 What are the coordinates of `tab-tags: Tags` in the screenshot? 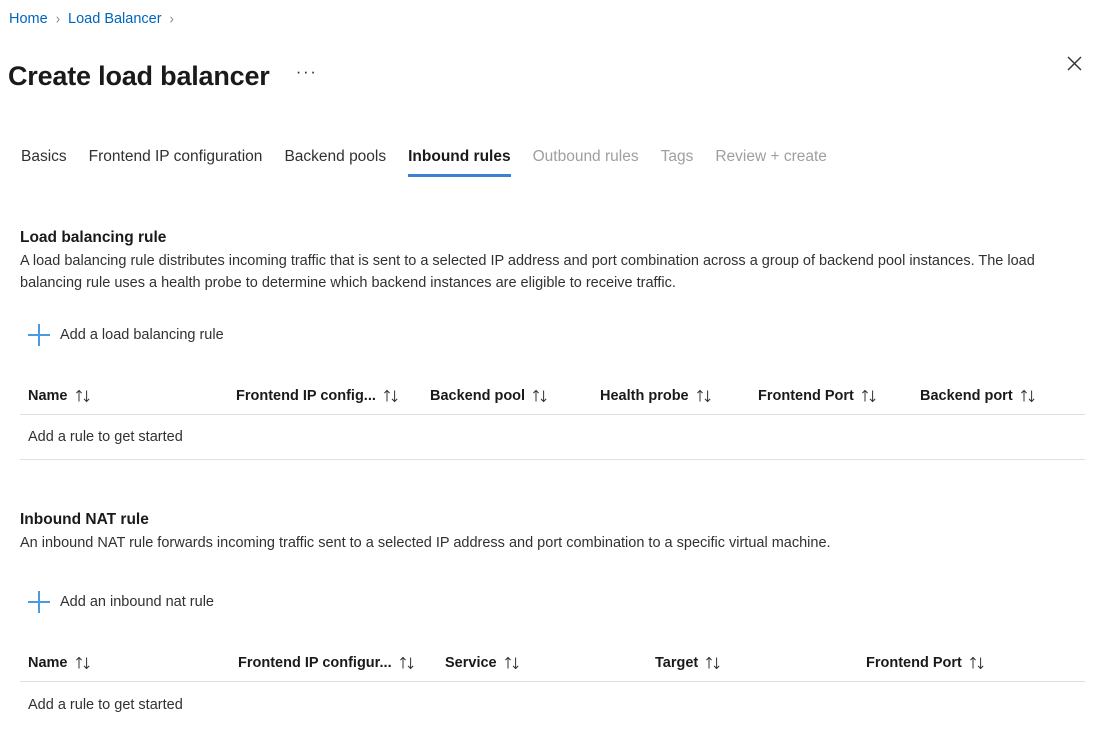 It's located at (677, 157).